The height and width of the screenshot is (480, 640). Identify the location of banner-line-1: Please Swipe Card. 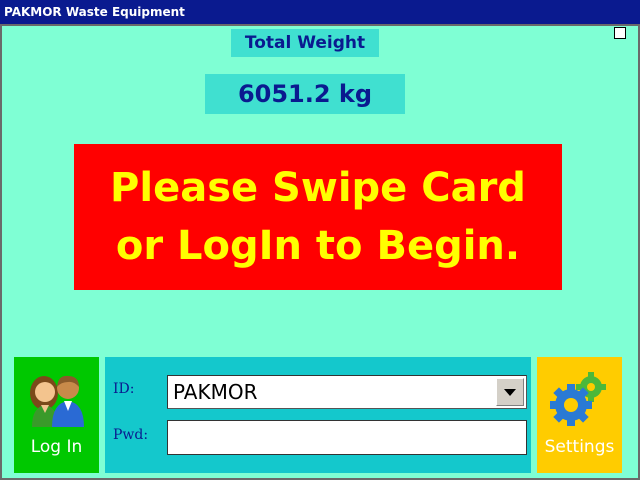
(318, 188).